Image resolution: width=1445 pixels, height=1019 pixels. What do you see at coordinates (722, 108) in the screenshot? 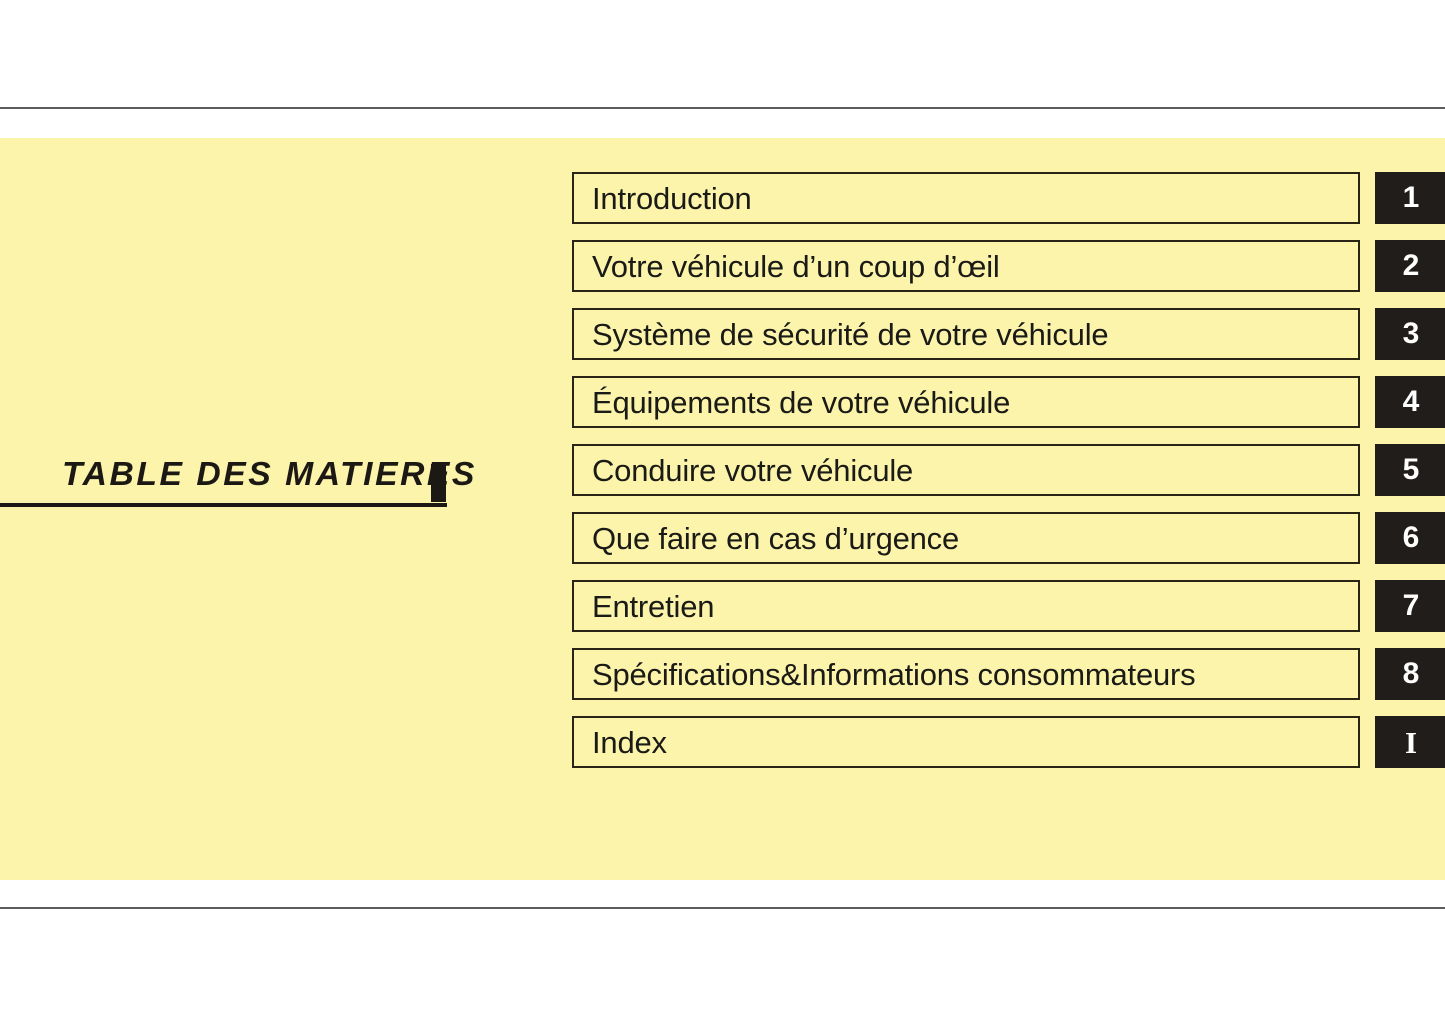
I see `header-rule` at bounding box center [722, 108].